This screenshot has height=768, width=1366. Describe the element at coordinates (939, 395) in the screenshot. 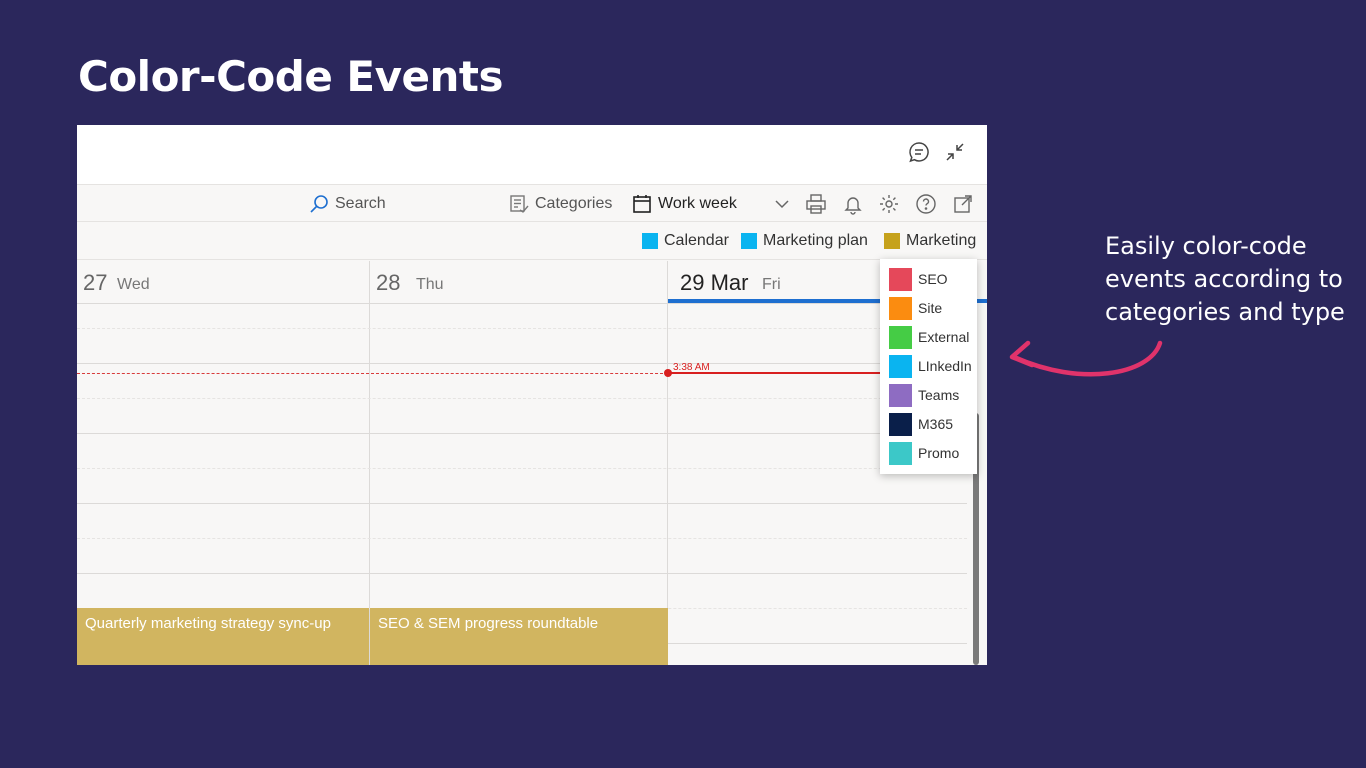

I see `category-label: Teams` at that location.